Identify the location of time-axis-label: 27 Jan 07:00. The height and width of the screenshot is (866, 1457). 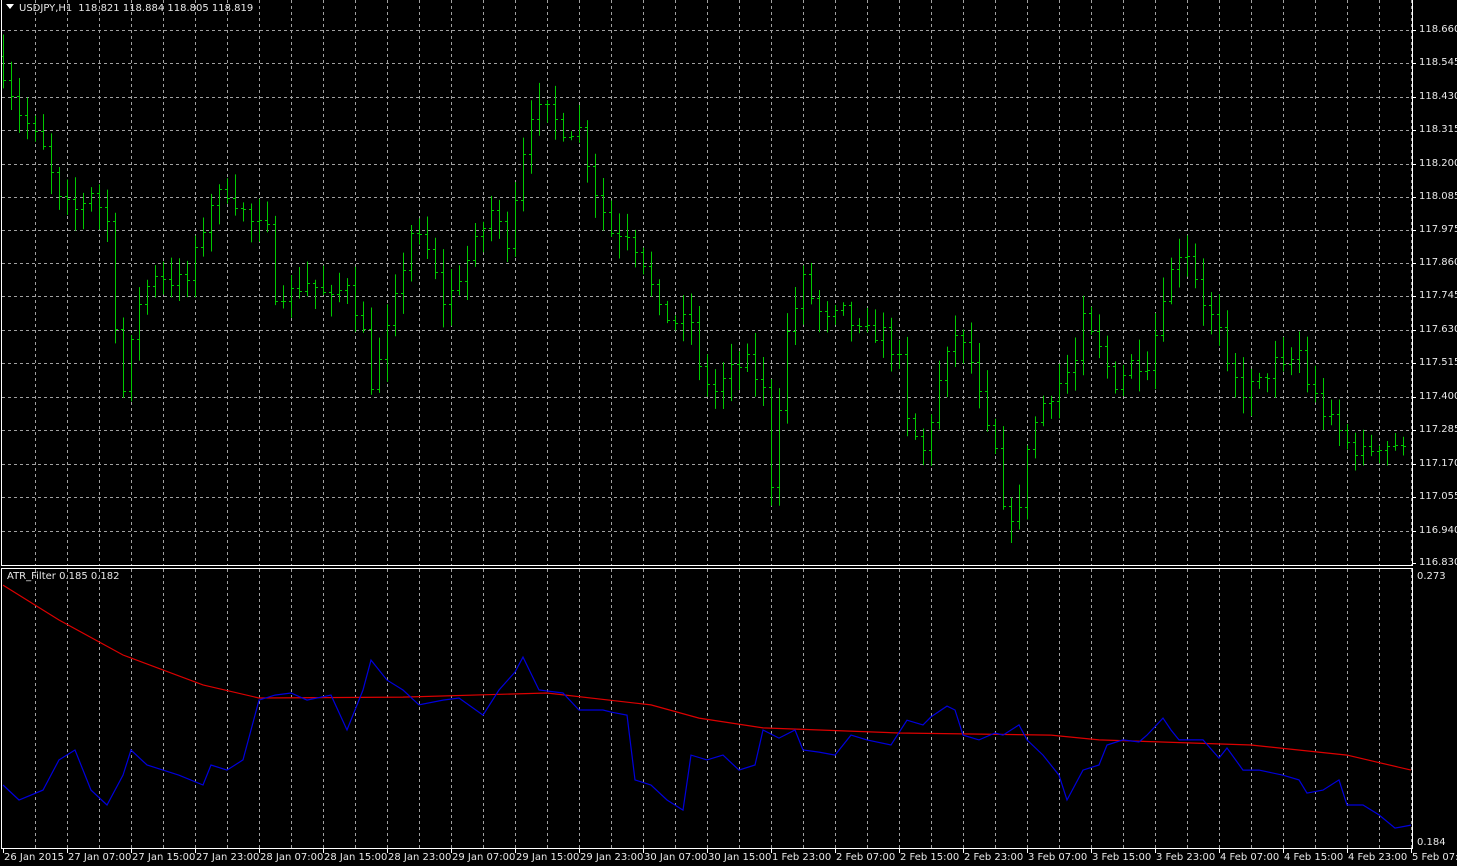
(100, 857).